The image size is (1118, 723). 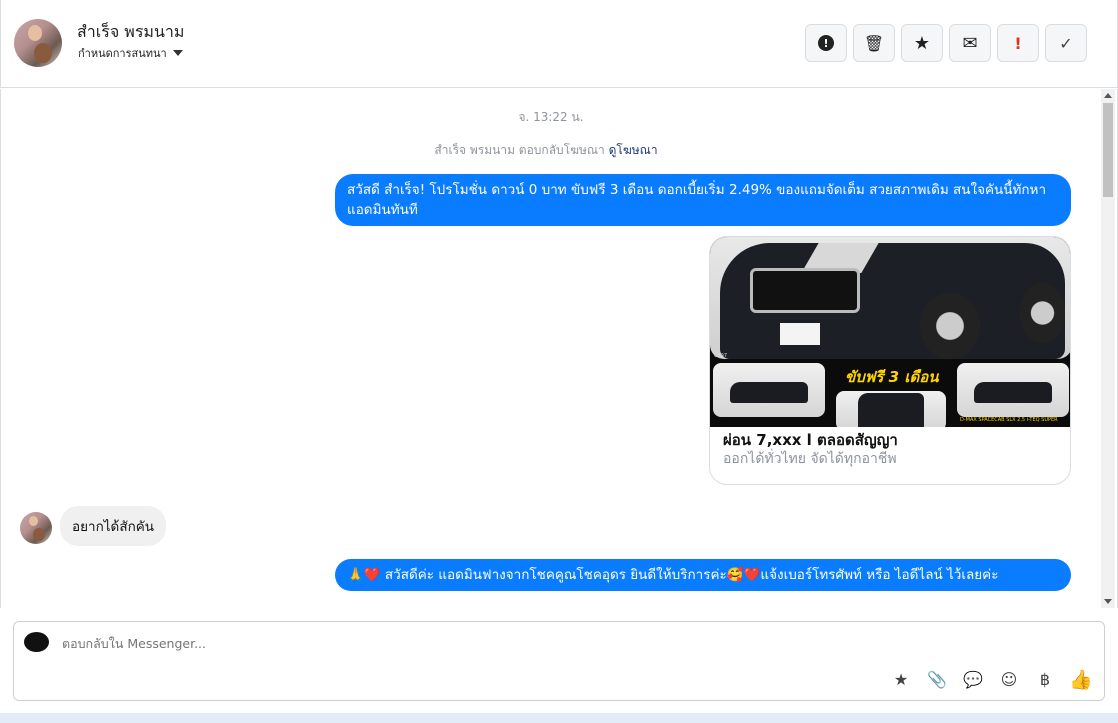 I want to click on baht-payment-icon: ฿, so click(x=1045, y=679).